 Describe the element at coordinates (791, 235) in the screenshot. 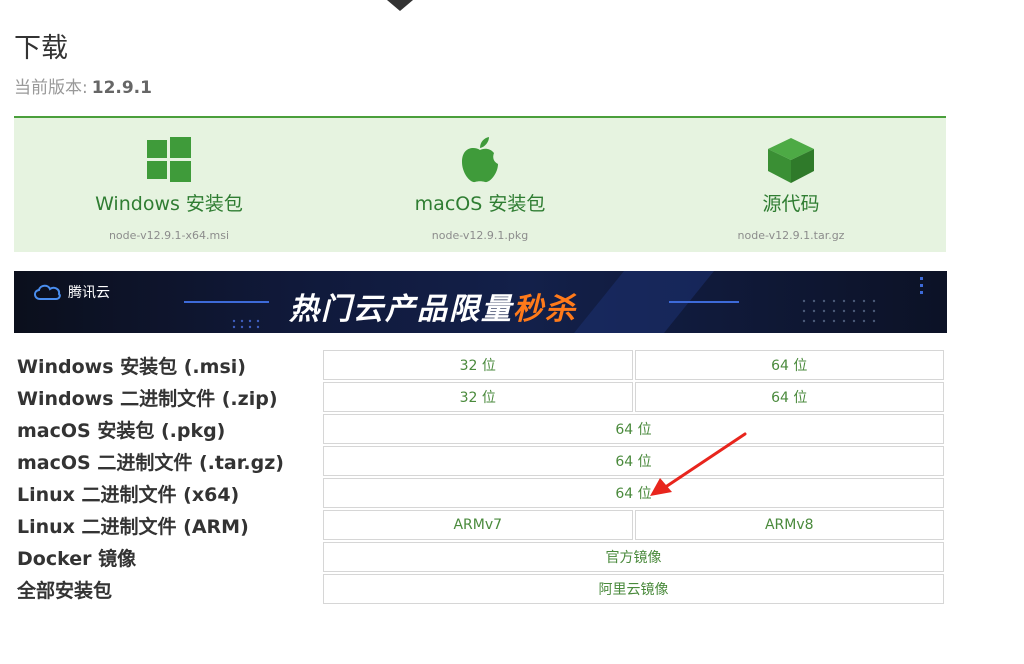

I see `download-source-file: node-v12.9.1.tar.gz` at that location.